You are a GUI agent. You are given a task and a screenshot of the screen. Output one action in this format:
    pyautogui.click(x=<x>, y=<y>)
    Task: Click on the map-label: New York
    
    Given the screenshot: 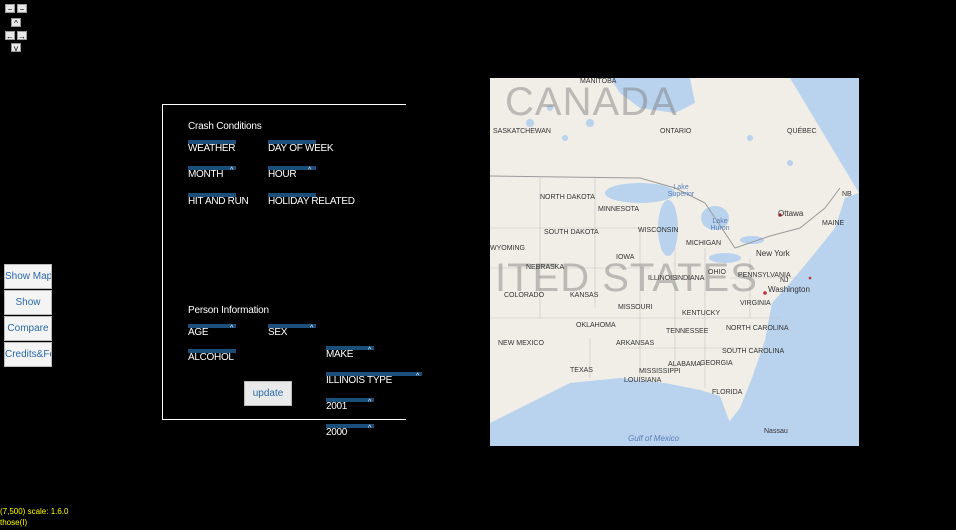 What is the action you would take?
    pyautogui.click(x=773, y=253)
    